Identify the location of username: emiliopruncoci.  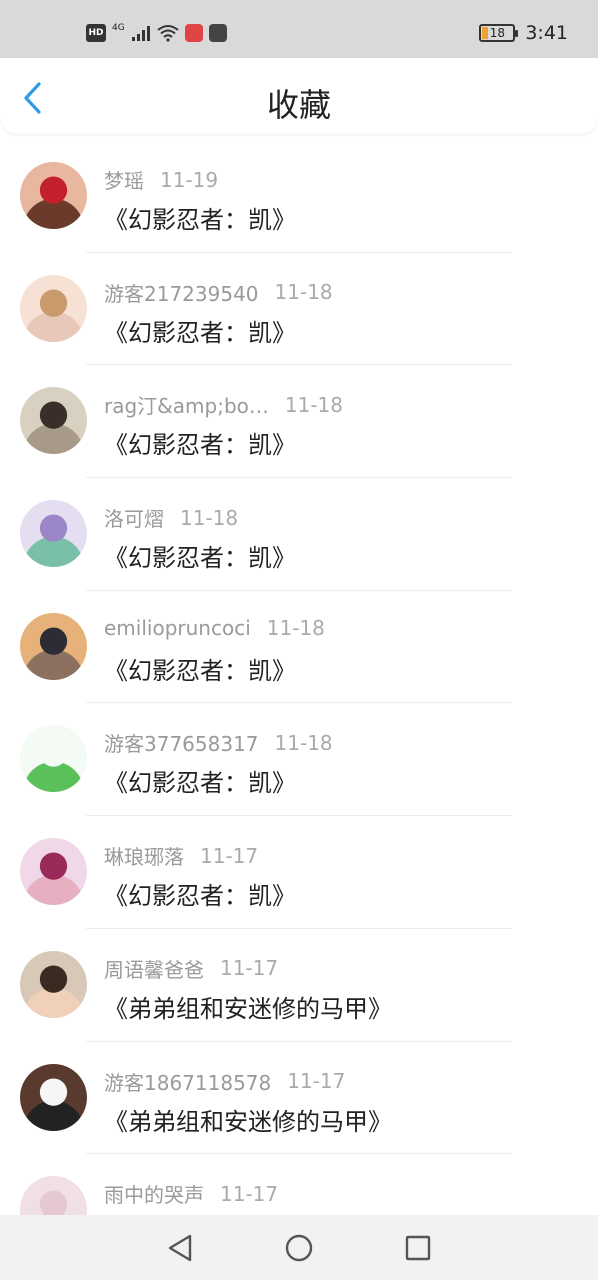
(177, 628).